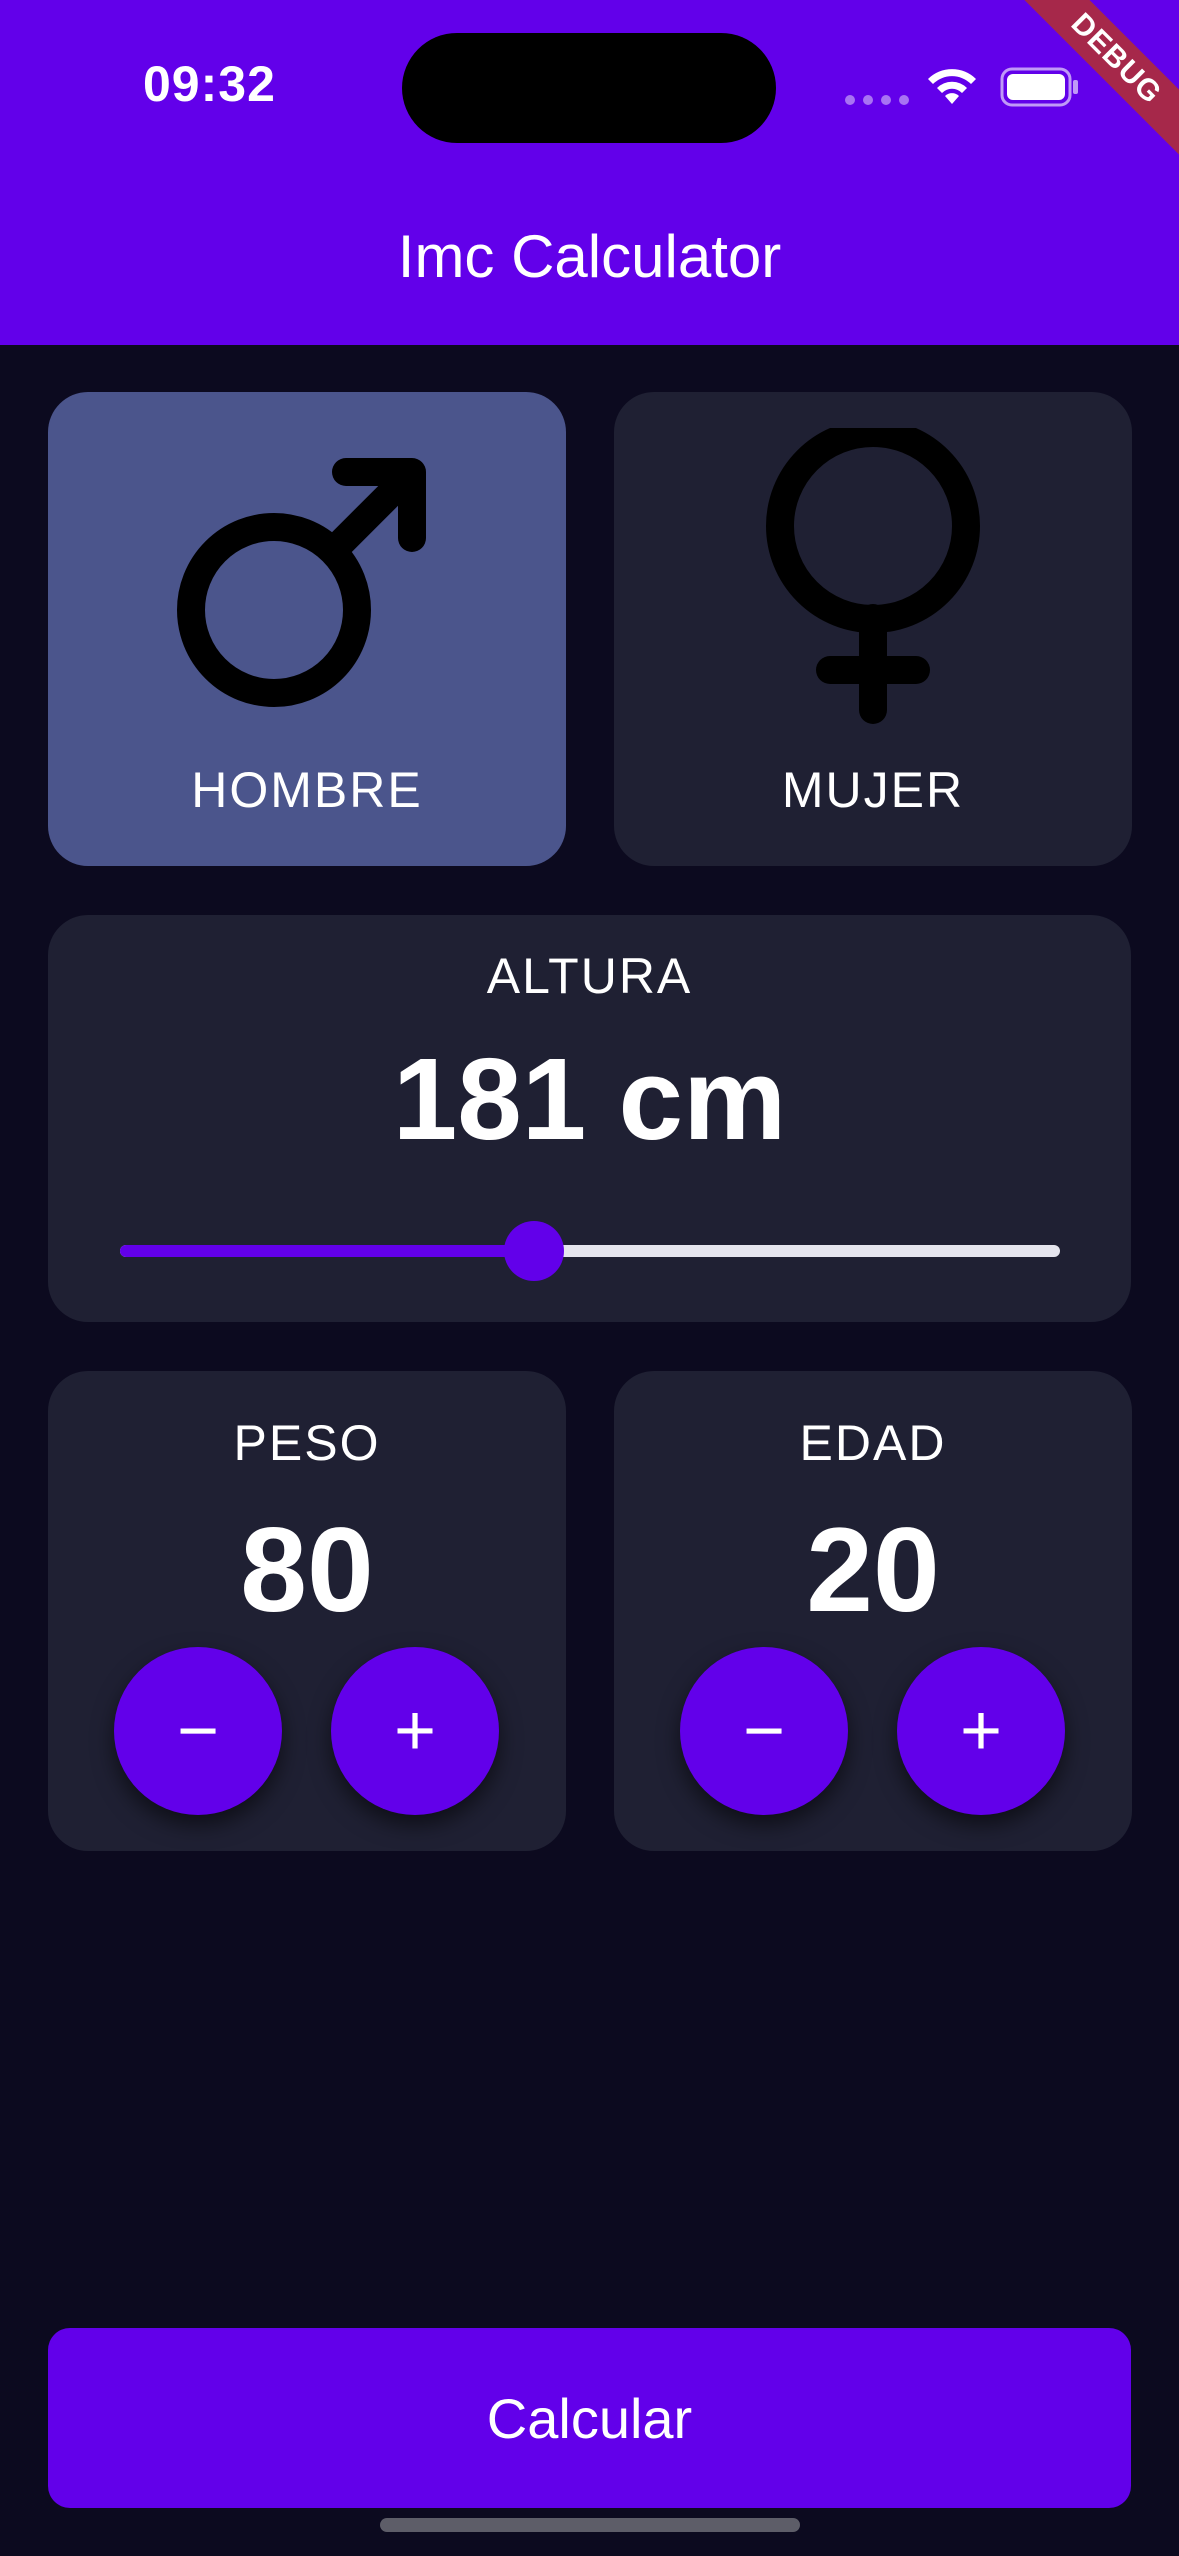 The height and width of the screenshot is (2556, 1179). What do you see at coordinates (589, 2418) in the screenshot?
I see `calculate-button: Calcular` at bounding box center [589, 2418].